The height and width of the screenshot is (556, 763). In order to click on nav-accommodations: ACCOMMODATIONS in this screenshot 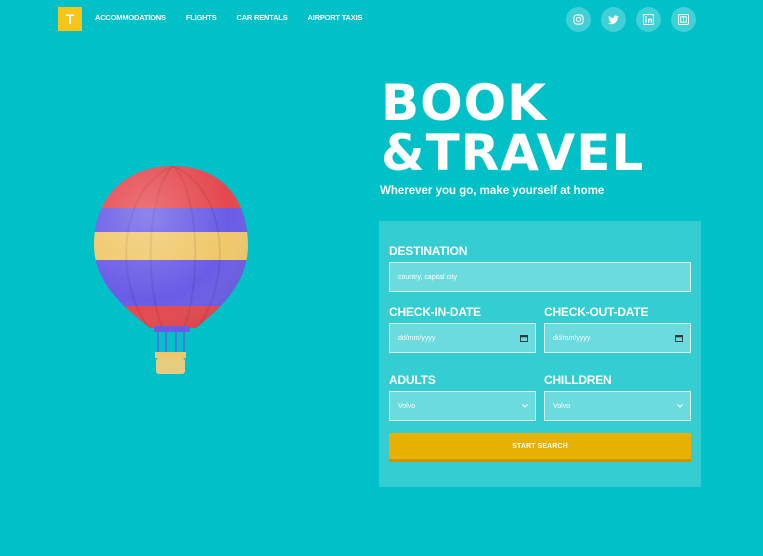, I will do `click(130, 17)`.